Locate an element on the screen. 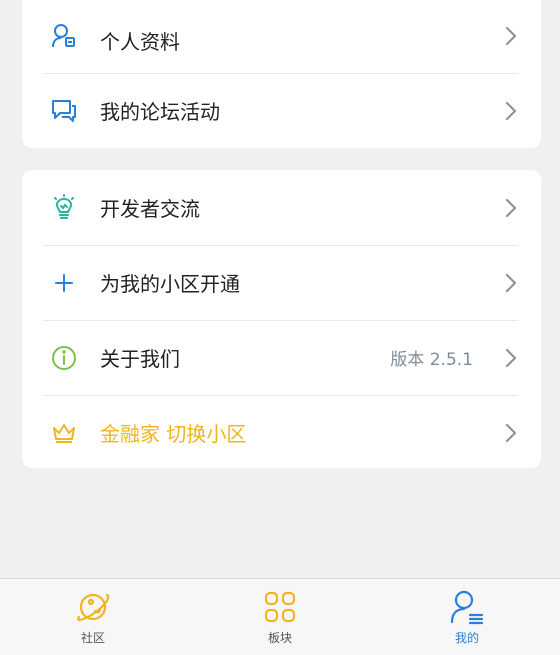 This screenshot has height=655, width=560. crown-icon is located at coordinates (64, 433).